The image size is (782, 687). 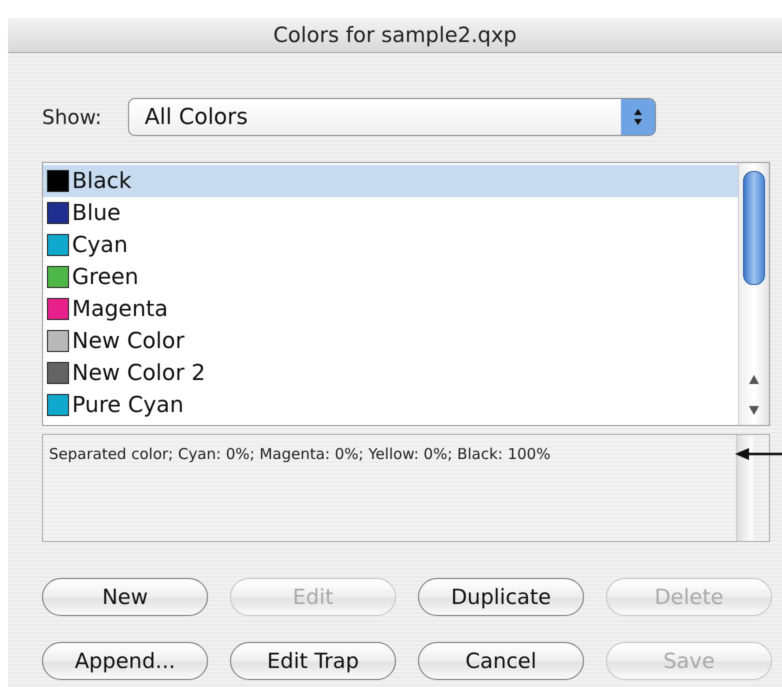 What do you see at coordinates (501, 661) in the screenshot?
I see `dialog-button: Cancel` at bounding box center [501, 661].